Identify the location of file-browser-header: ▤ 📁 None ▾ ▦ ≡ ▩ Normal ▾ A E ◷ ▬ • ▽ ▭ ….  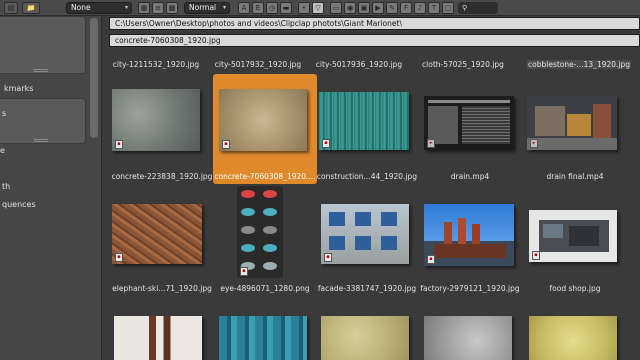
(320, 8).